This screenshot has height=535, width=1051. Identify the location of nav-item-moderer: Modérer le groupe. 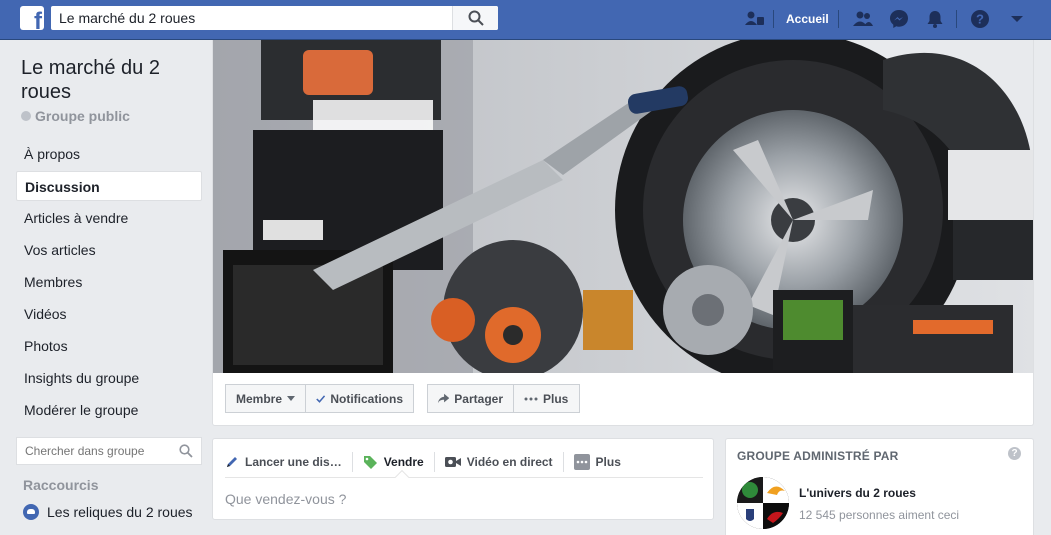
(109, 410).